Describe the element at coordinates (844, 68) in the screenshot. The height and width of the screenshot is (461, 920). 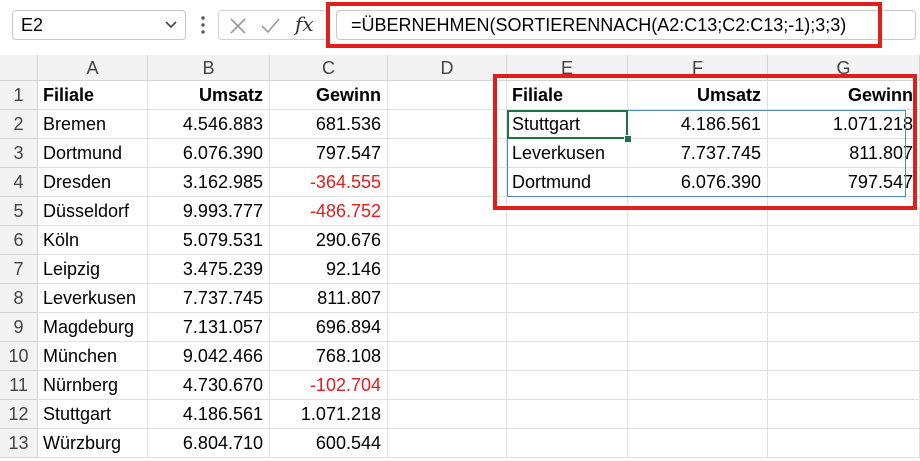
I see `column-header-g: G` at that location.